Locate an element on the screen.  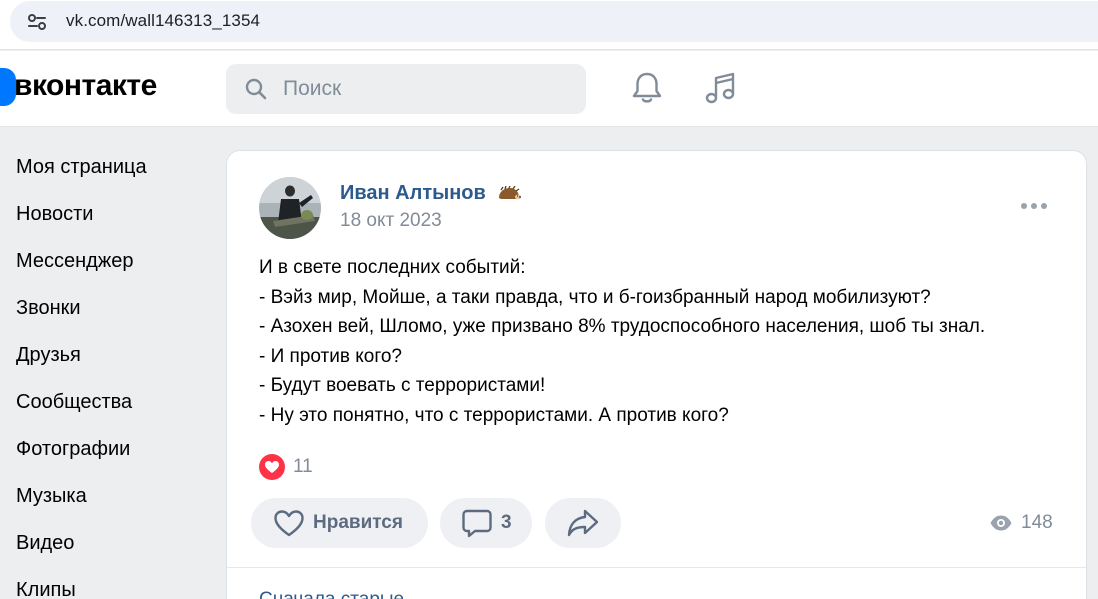
share-icon is located at coordinates (583, 523).